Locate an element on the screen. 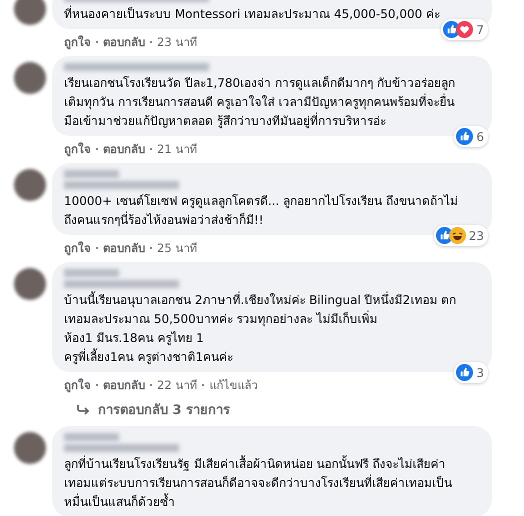 This screenshot has width=524, height=516. edited-label: แก้ไขแล้ว is located at coordinates (233, 385).